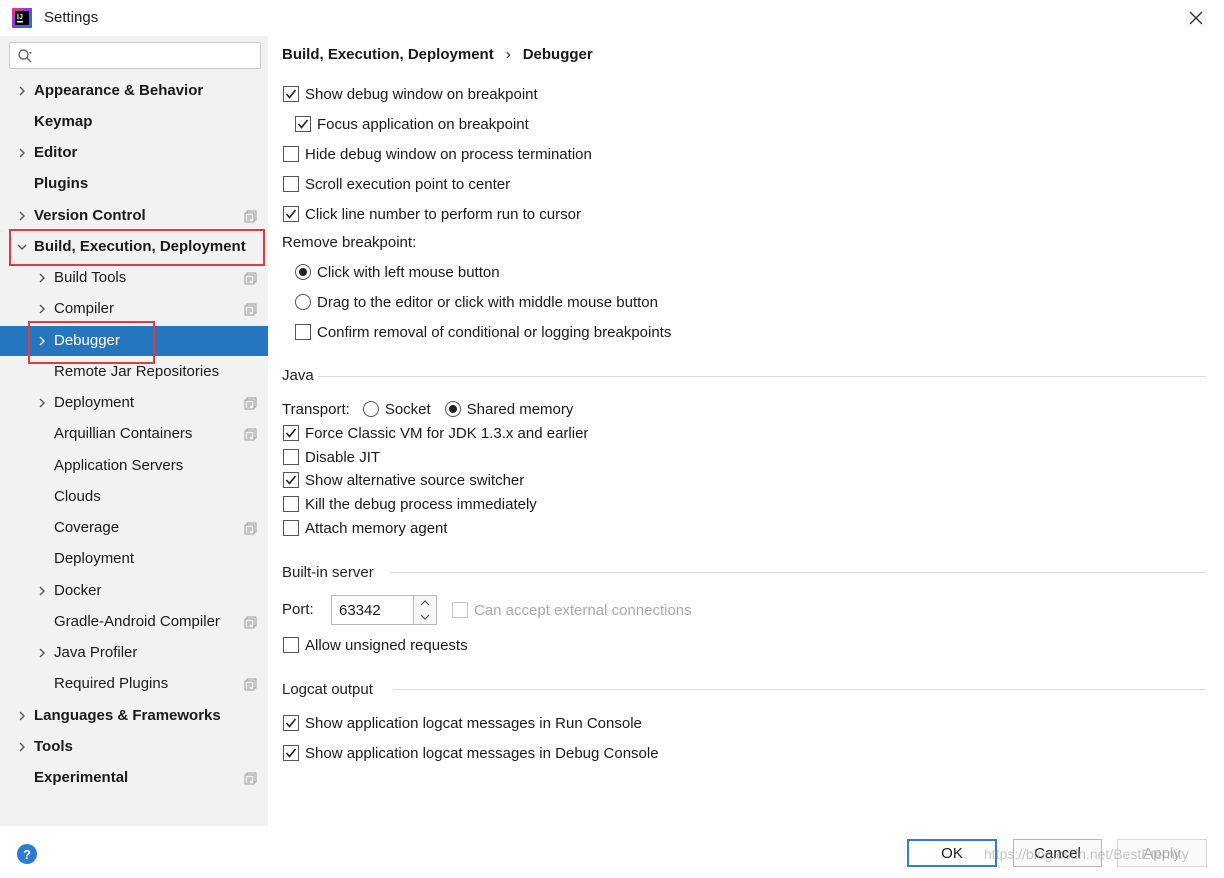 The image size is (1224, 878). I want to click on hide-debug-window-option: Hide debug window on process termination, so click(437, 154).